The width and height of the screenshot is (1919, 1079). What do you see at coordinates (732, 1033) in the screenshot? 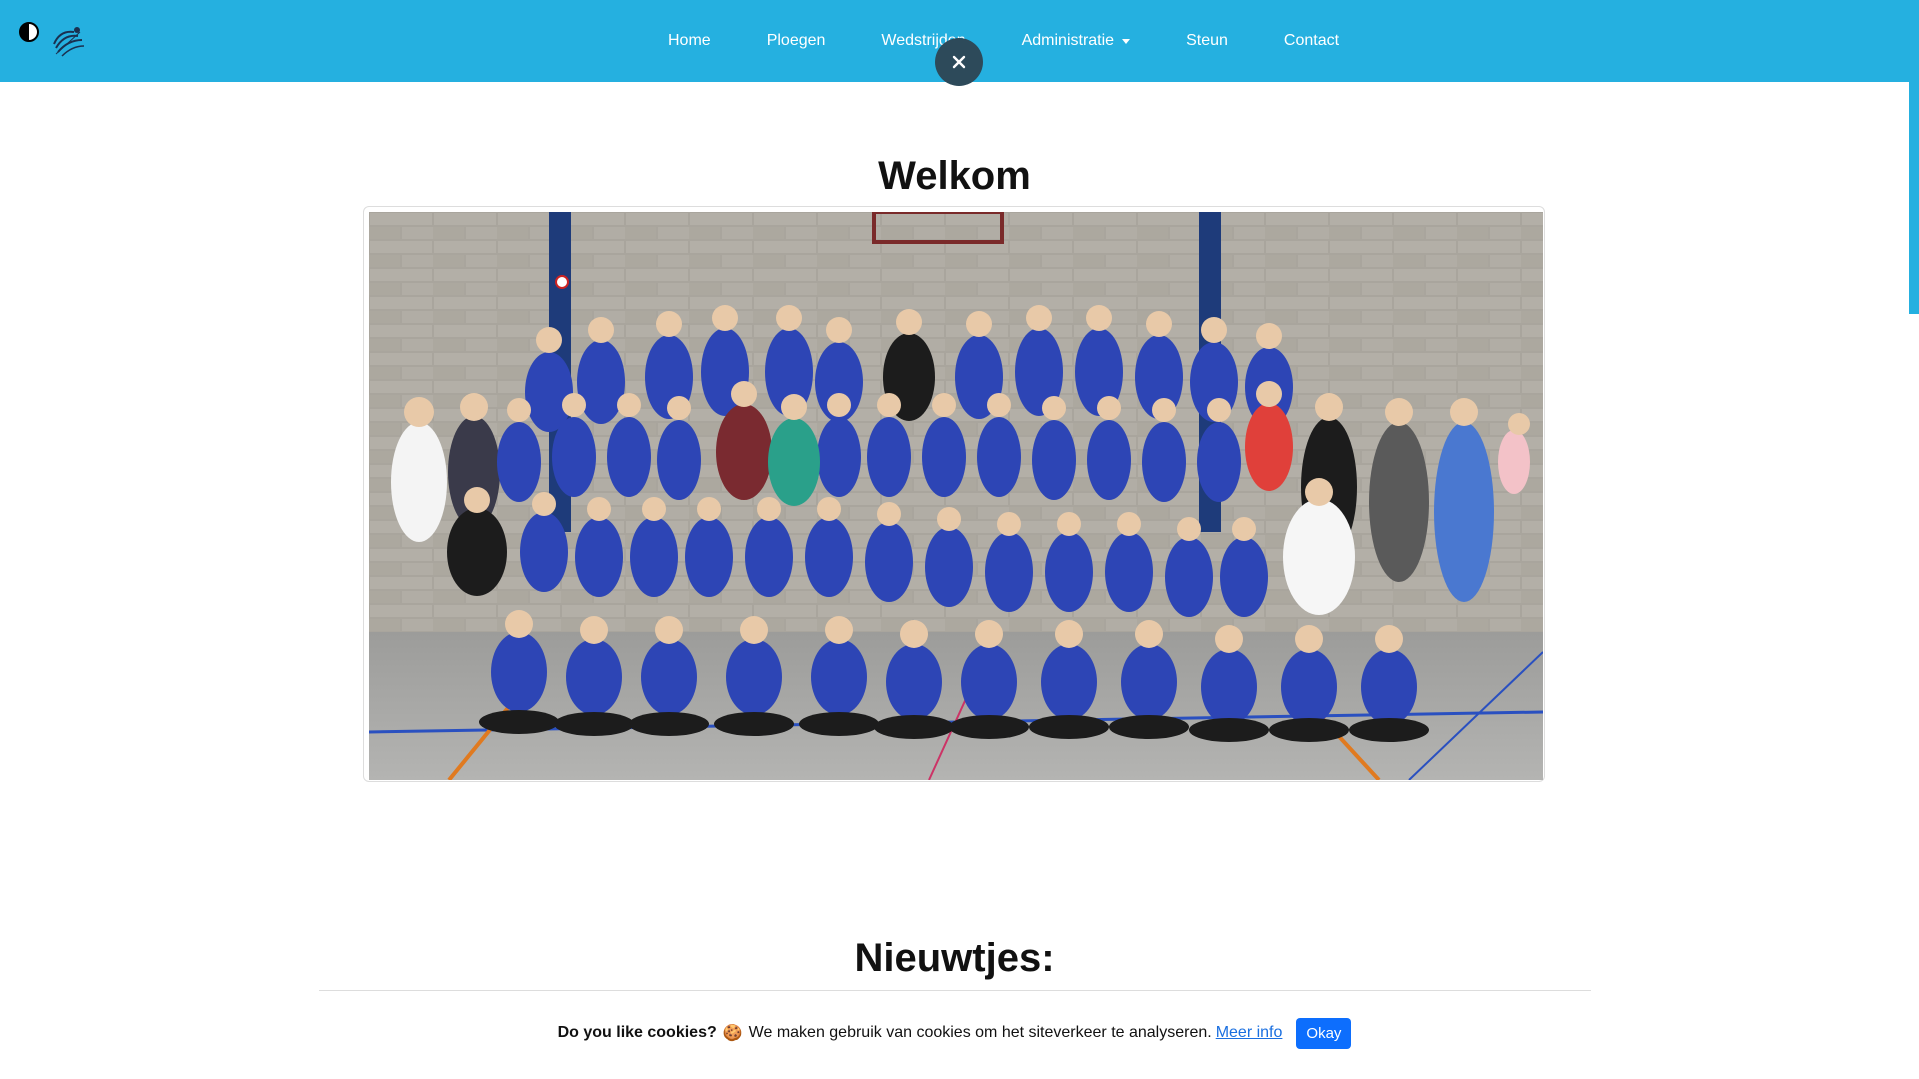
I see `cookie-emoji-icon: 🍪` at bounding box center [732, 1033].